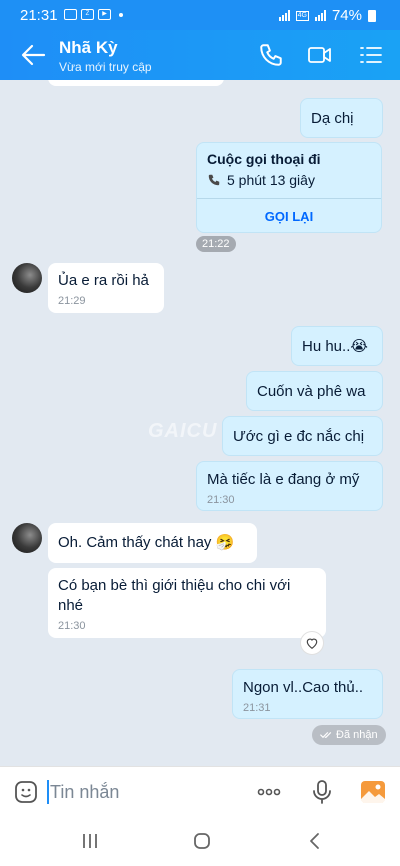  I want to click on status-right: 4G 74%, so click(327, 15).